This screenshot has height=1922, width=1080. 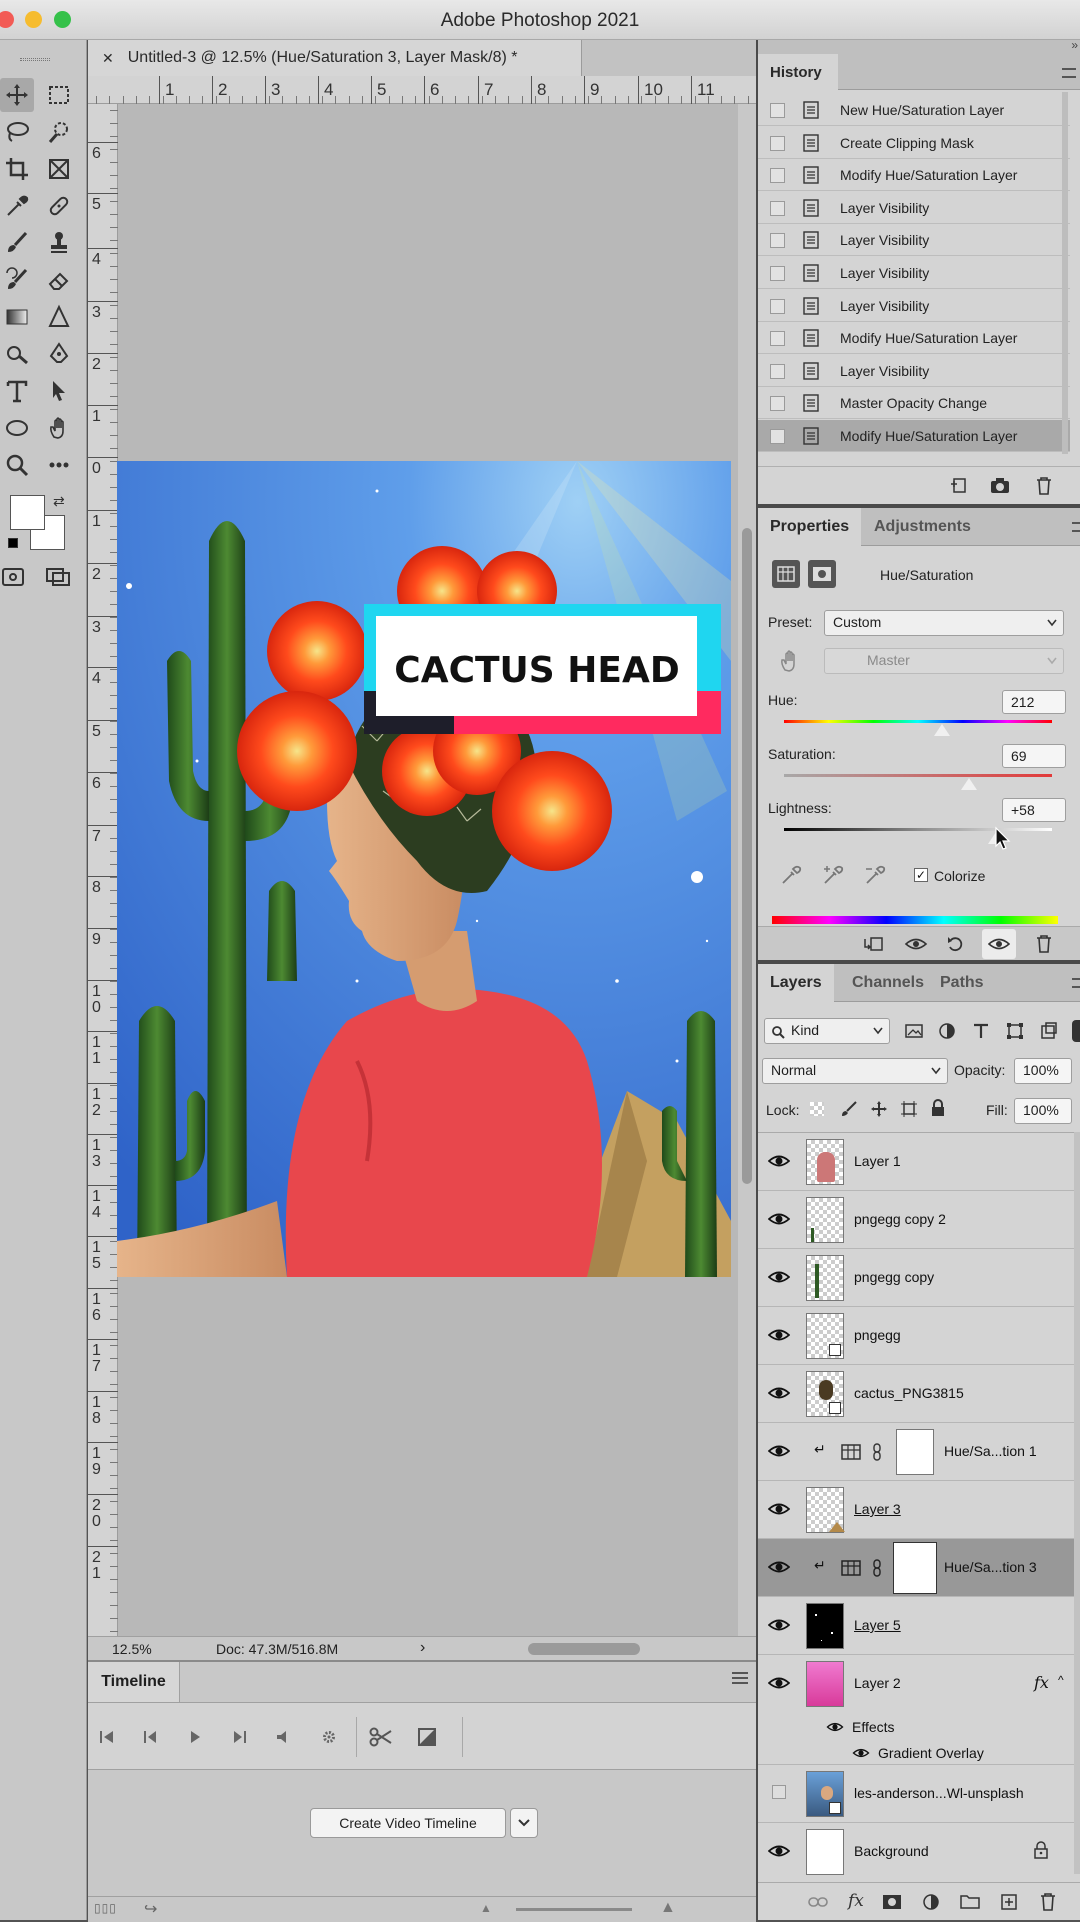 What do you see at coordinates (879, 1109) in the screenshot?
I see `lock-position-icon` at bounding box center [879, 1109].